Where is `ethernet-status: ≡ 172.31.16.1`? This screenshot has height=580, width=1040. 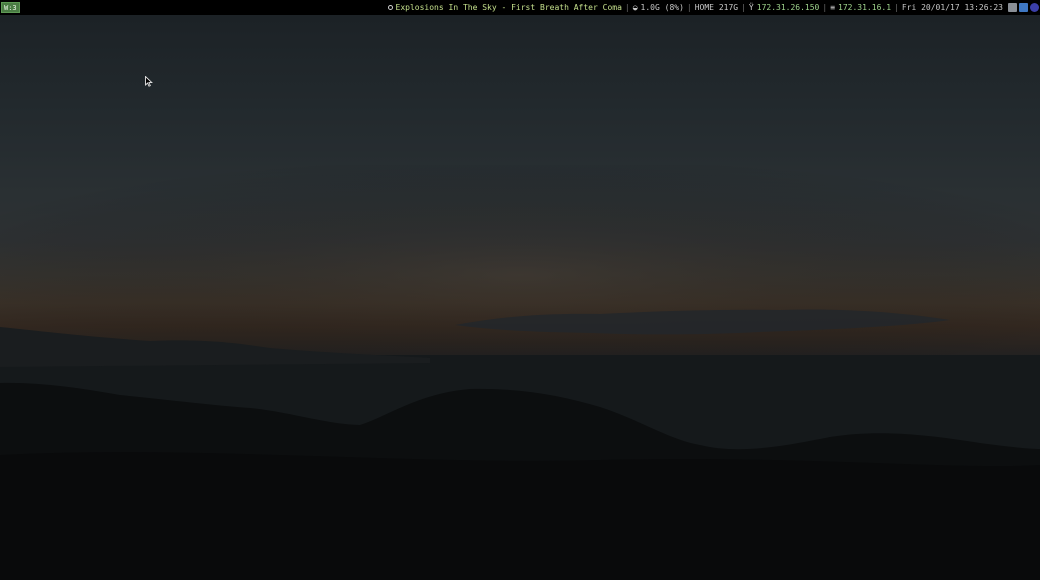
ethernet-status: ≡ 172.31.16.1 is located at coordinates (860, 7).